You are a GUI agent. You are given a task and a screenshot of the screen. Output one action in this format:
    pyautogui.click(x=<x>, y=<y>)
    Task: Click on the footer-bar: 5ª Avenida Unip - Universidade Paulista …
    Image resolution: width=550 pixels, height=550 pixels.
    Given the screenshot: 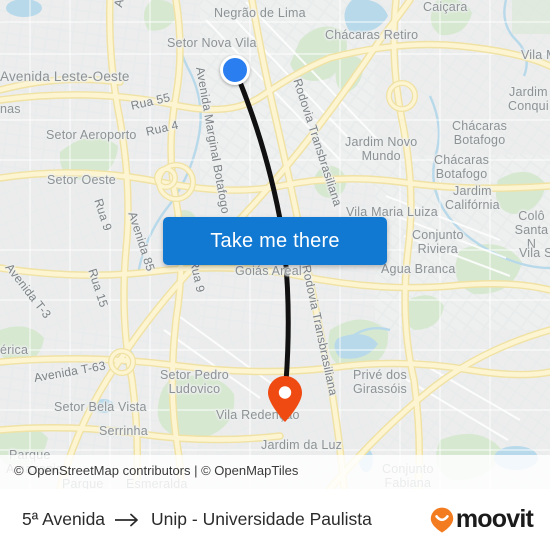 What is the action you would take?
    pyautogui.click(x=275, y=519)
    